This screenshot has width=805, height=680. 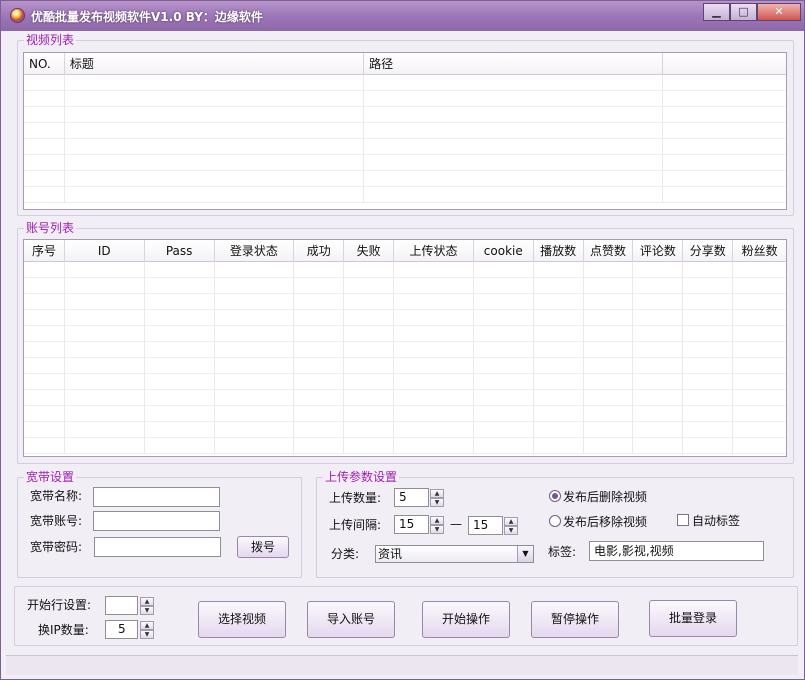 I want to click on column-header-likes: 点赞数, so click(x=609, y=251).